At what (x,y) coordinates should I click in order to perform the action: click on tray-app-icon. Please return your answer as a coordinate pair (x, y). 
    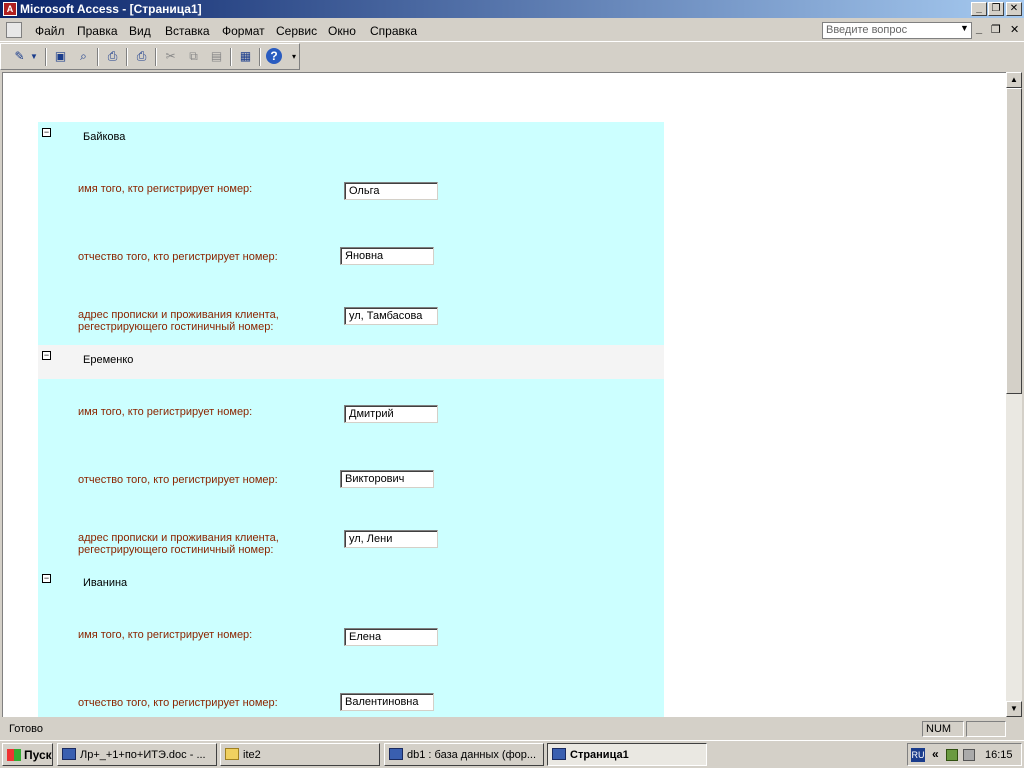
    Looking at the image, I should click on (952, 755).